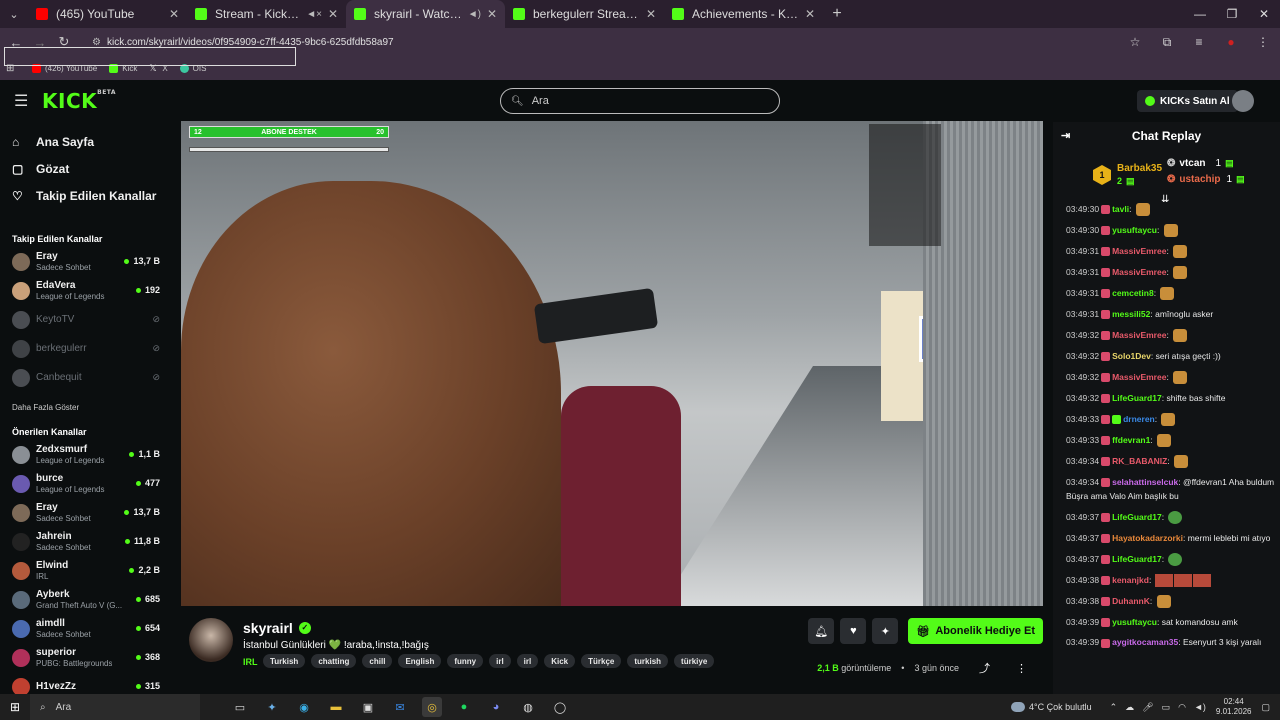 This screenshot has height=720, width=1280. Describe the element at coordinates (837, 14) in the screenshot. I see `new-tab-button: +` at that location.